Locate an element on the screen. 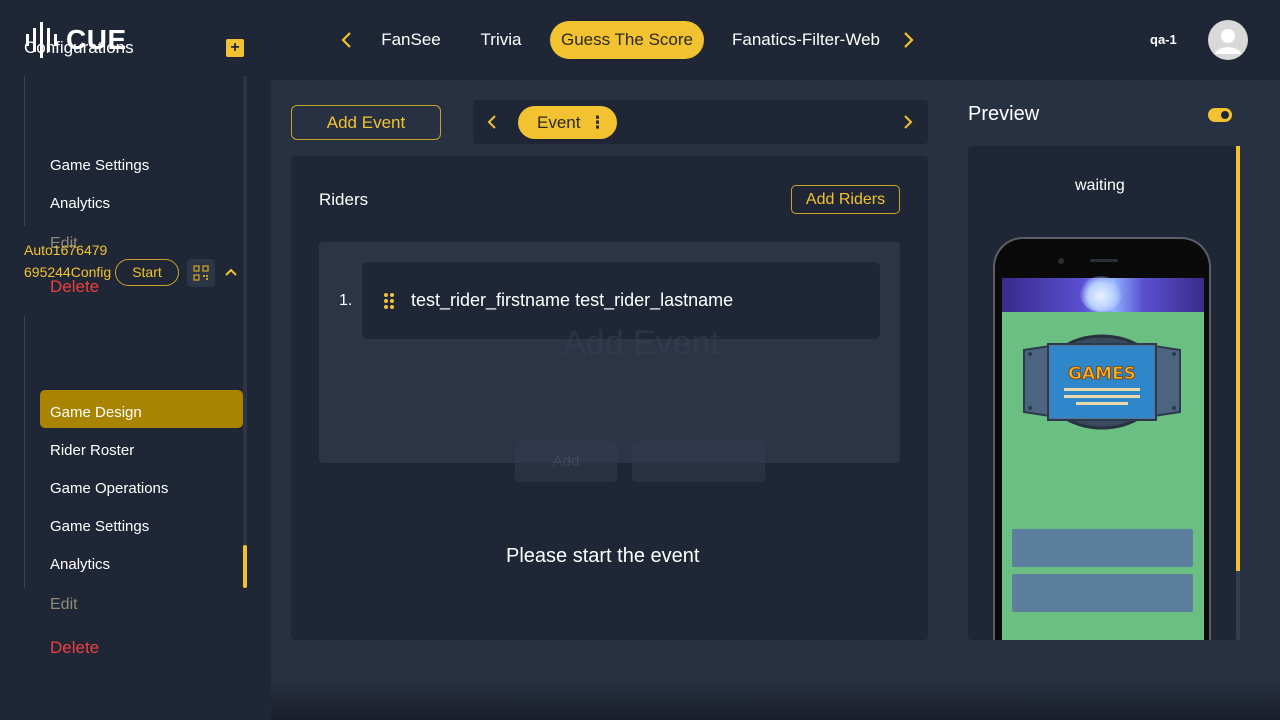  event-prev-button is located at coordinates (492, 122).